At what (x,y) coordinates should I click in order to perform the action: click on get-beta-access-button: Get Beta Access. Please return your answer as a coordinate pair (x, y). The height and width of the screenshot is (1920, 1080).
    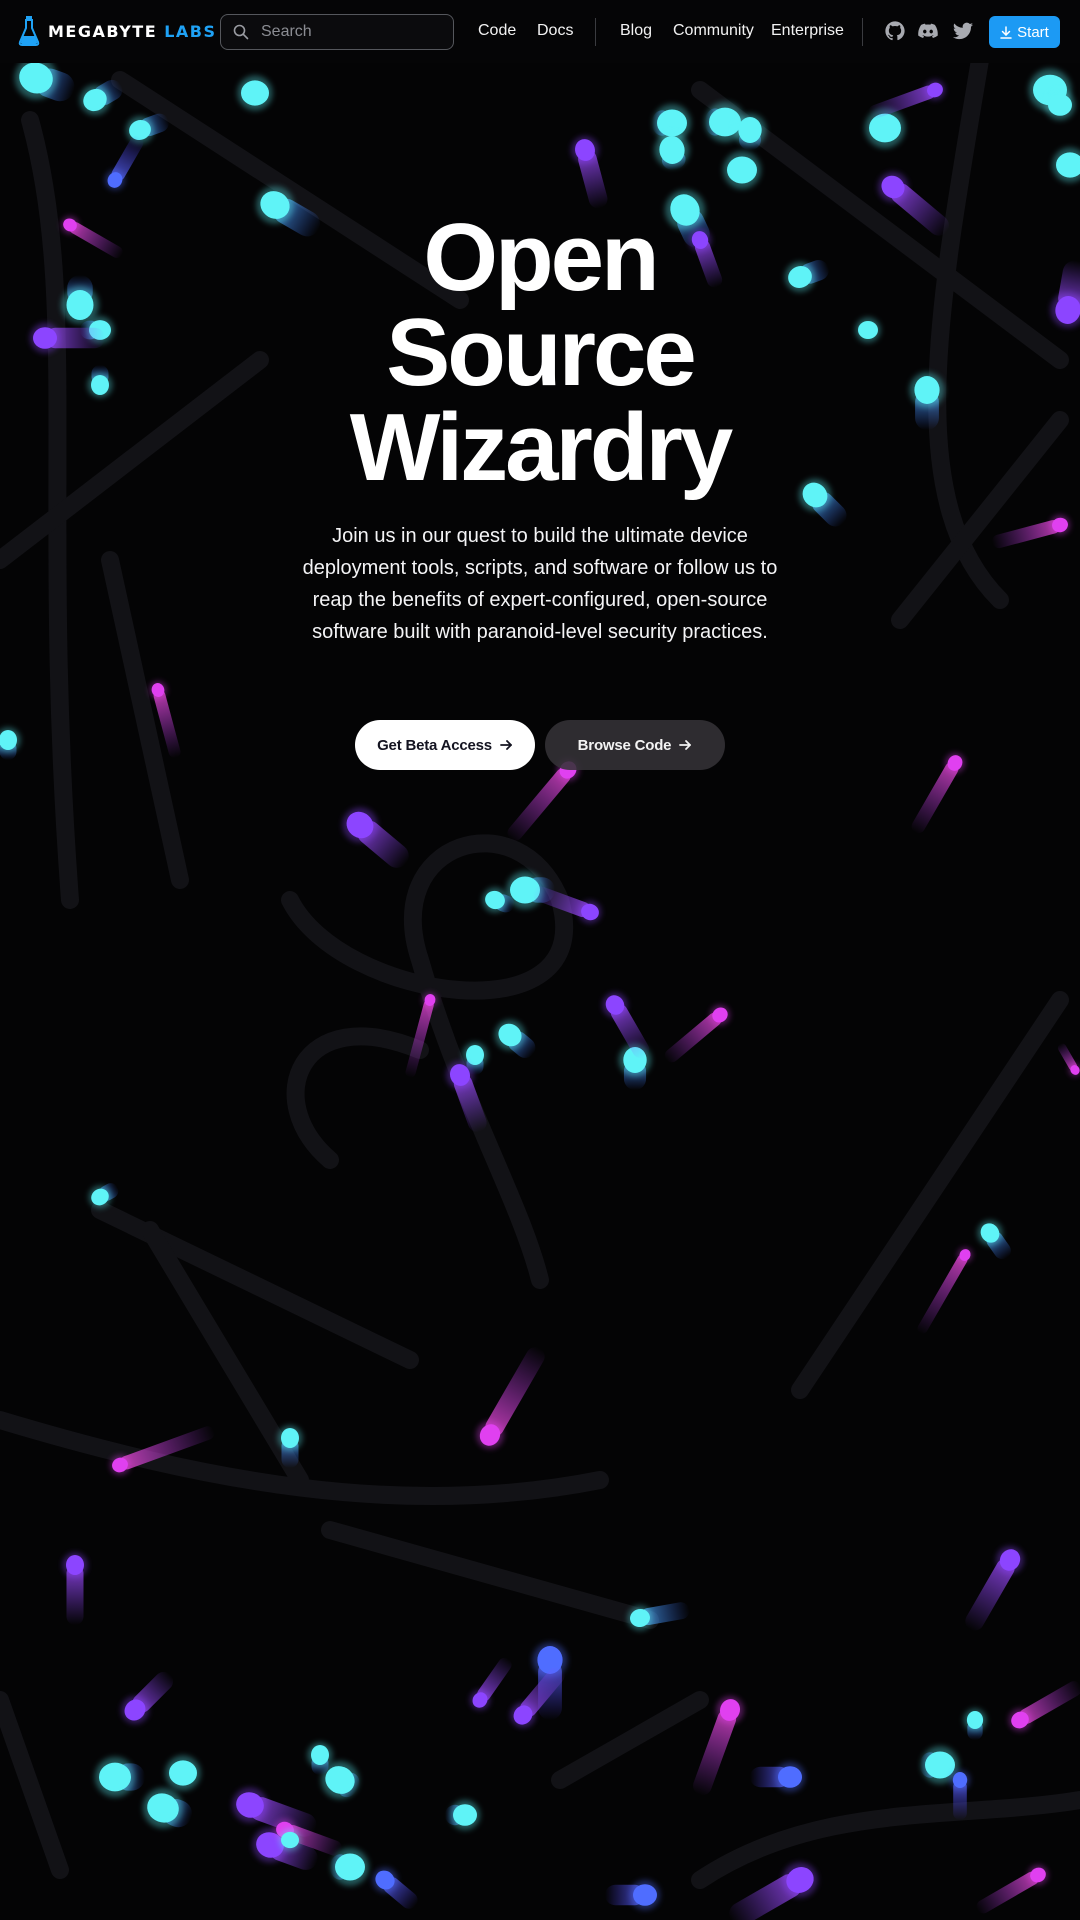
    Looking at the image, I should click on (445, 745).